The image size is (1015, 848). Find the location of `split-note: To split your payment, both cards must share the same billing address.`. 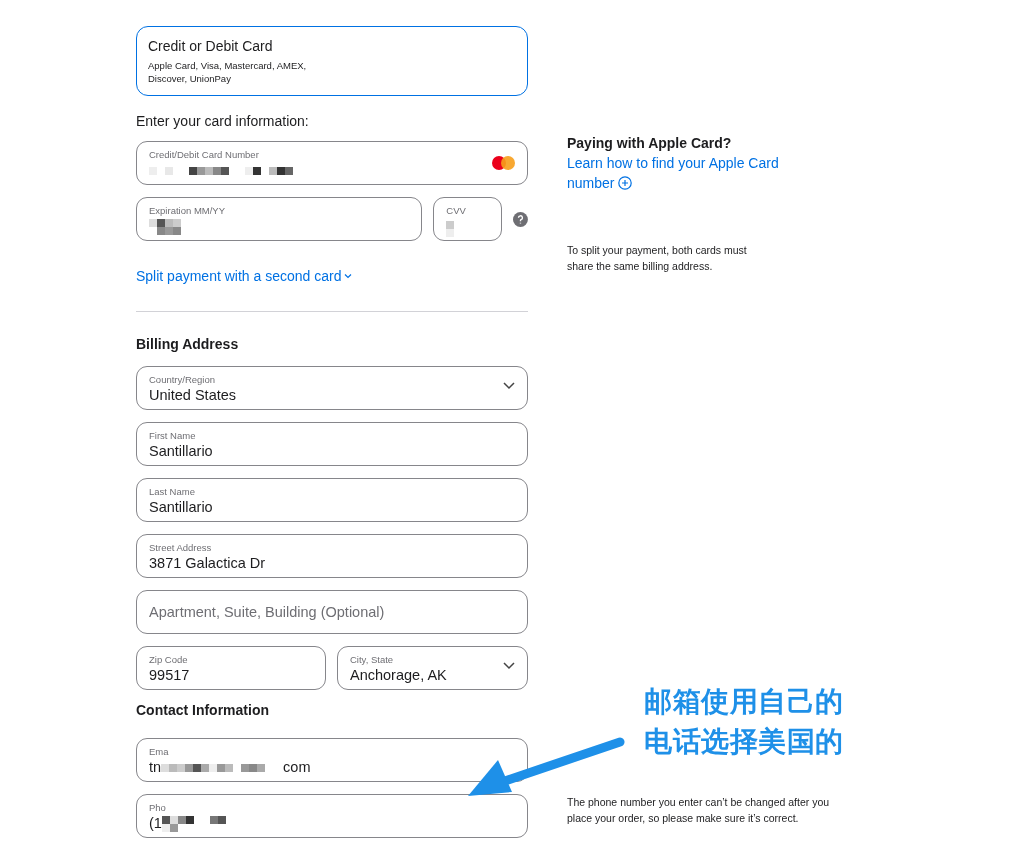

split-note: To split your payment, both cards must share the same billing address. is located at coordinates (657, 258).